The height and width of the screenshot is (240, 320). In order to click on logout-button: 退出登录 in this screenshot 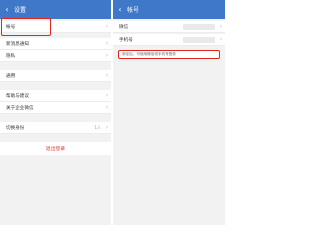, I will do `click(55, 148)`.